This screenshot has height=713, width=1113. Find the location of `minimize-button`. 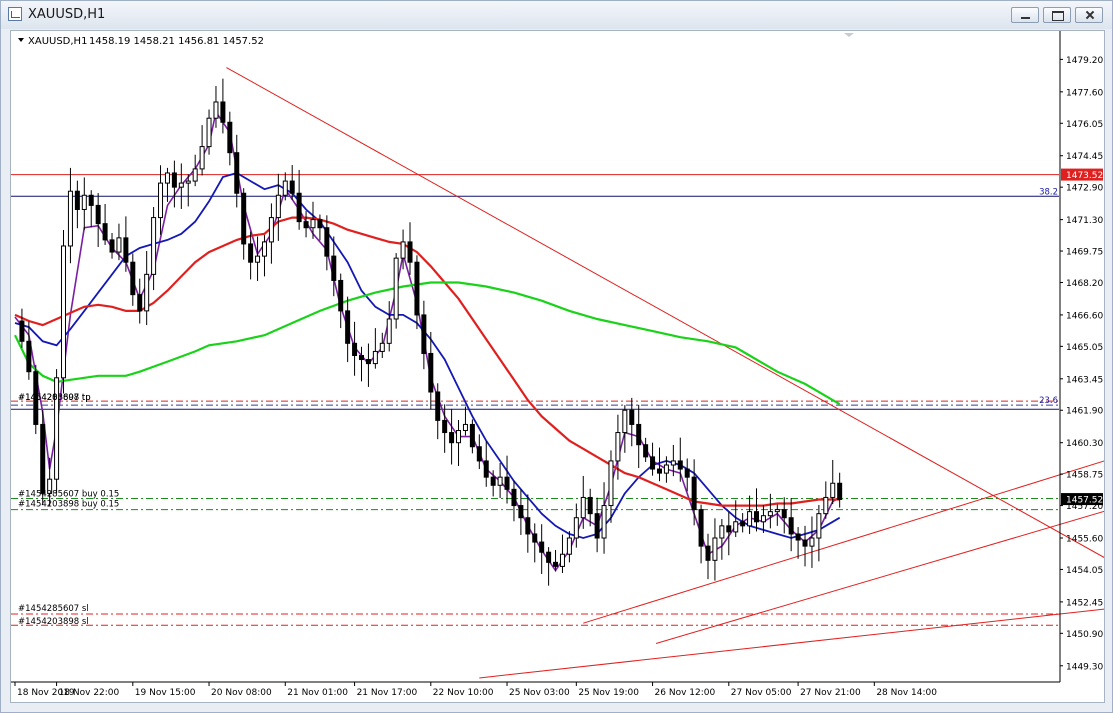

minimize-button is located at coordinates (1025, 15).